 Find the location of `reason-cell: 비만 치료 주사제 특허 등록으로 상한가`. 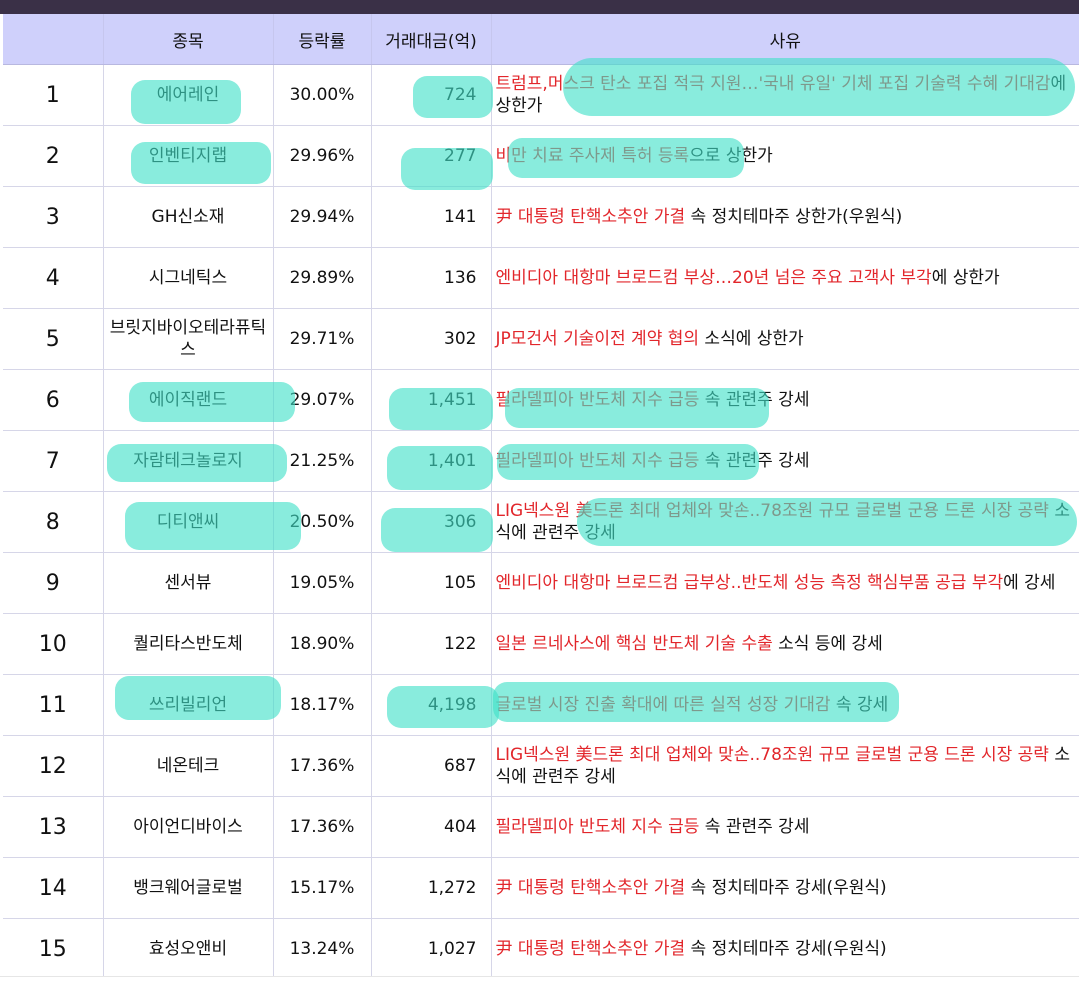

reason-cell: 비만 치료 주사제 특허 등록으로 상한가 is located at coordinates (785, 156).